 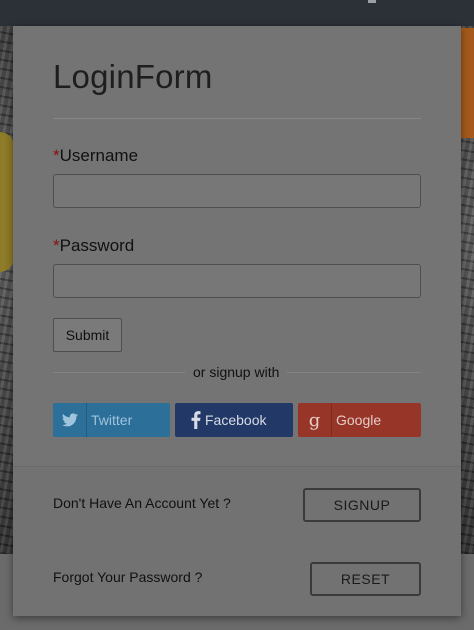 I want to click on dropdown-caret-icon, so click(x=372, y=1).